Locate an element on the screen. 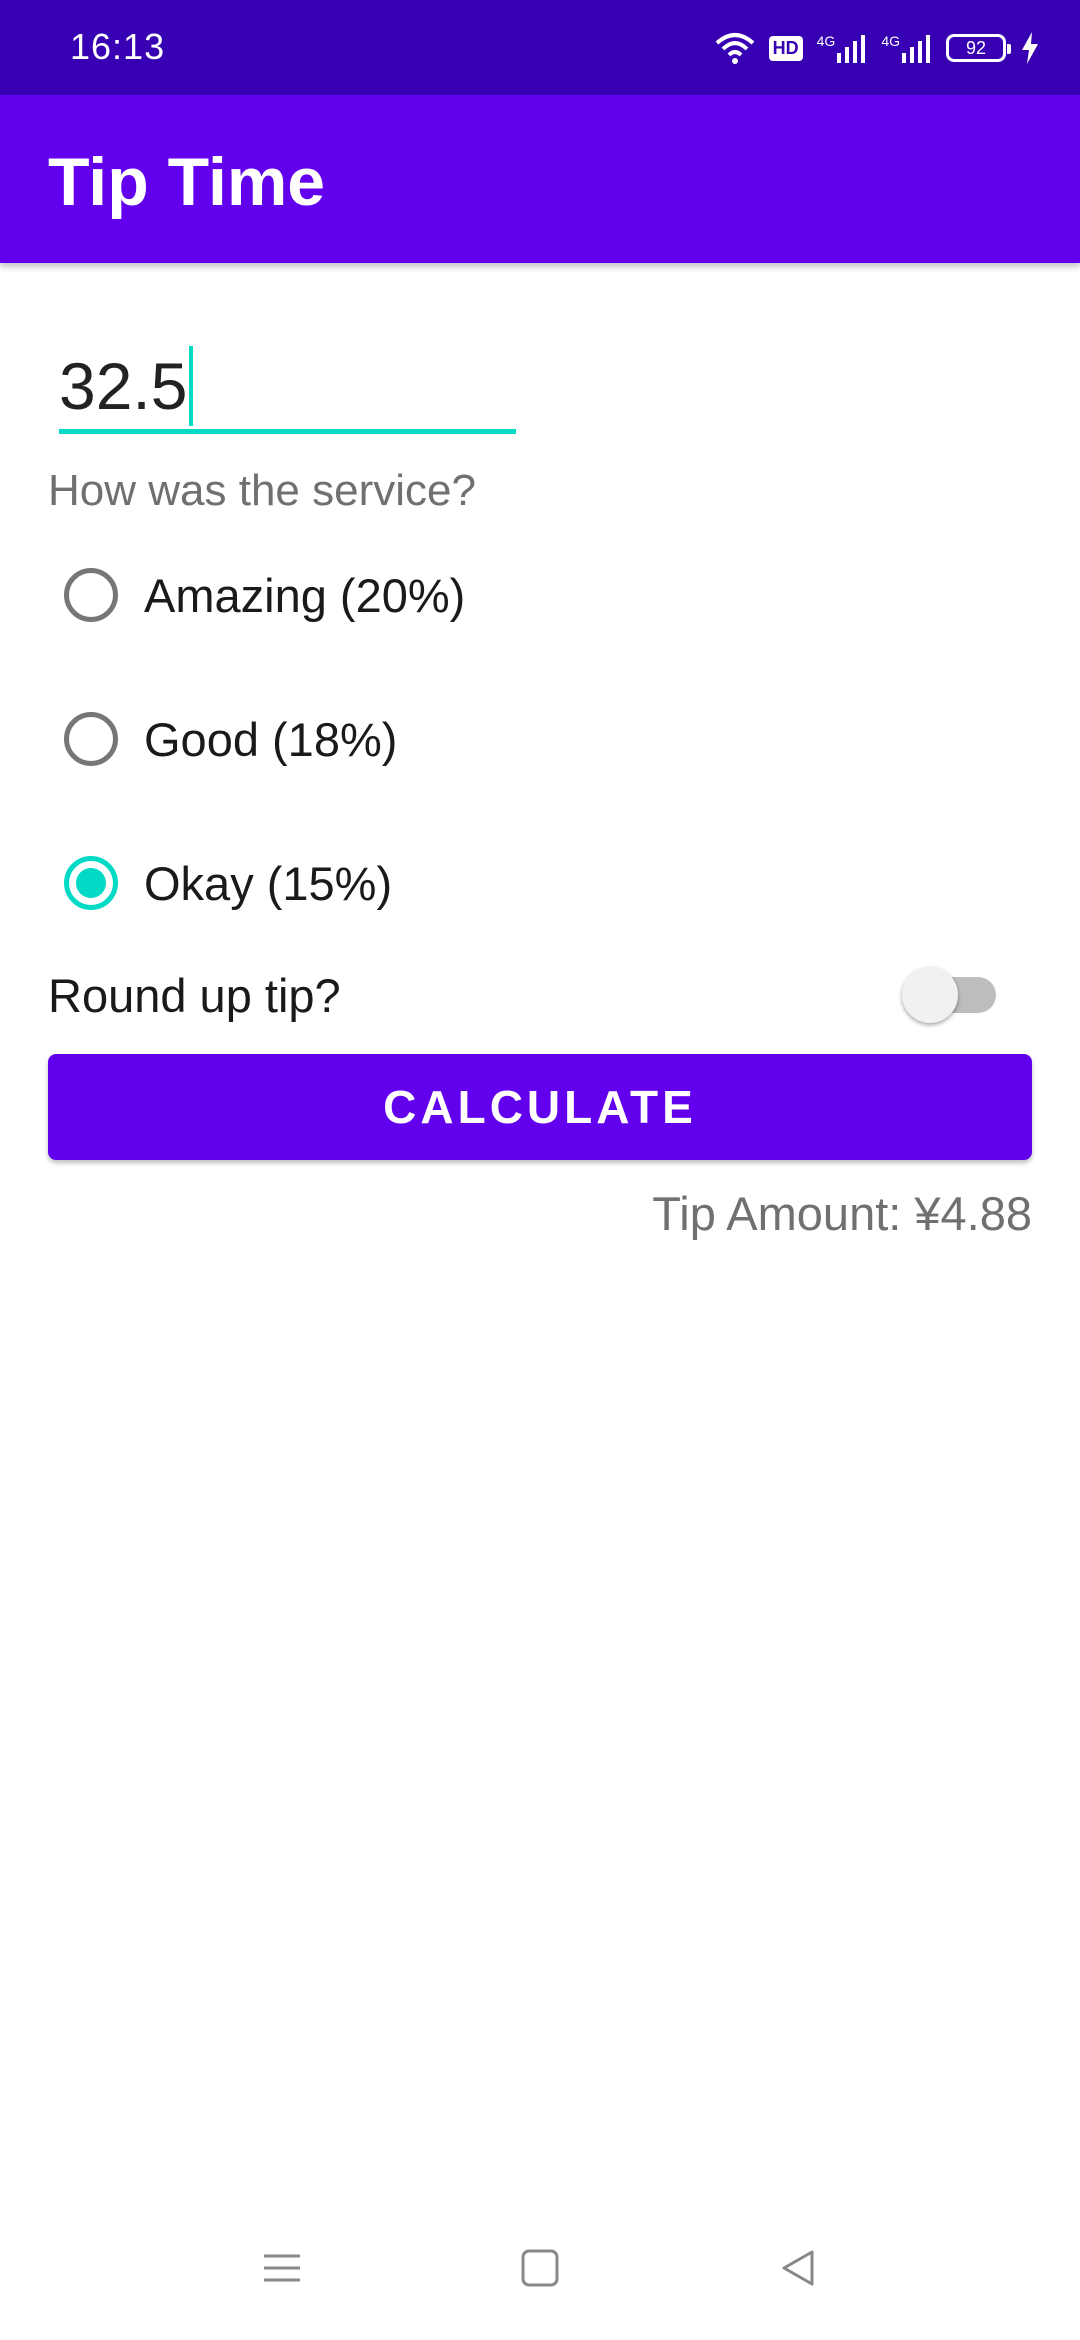 Image resolution: width=1080 pixels, height=2340 pixels. radio-button-good is located at coordinates (91, 739).